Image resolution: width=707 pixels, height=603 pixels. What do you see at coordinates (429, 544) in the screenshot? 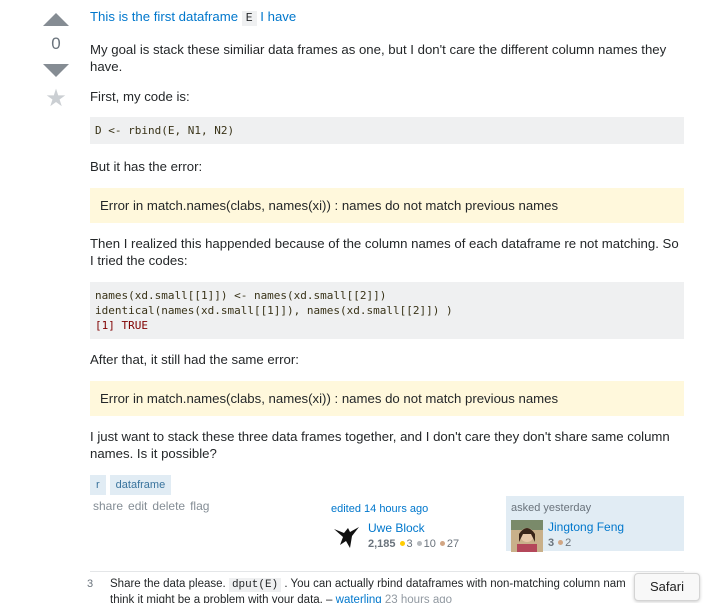
I see `silver-badge-count: 10` at bounding box center [429, 544].